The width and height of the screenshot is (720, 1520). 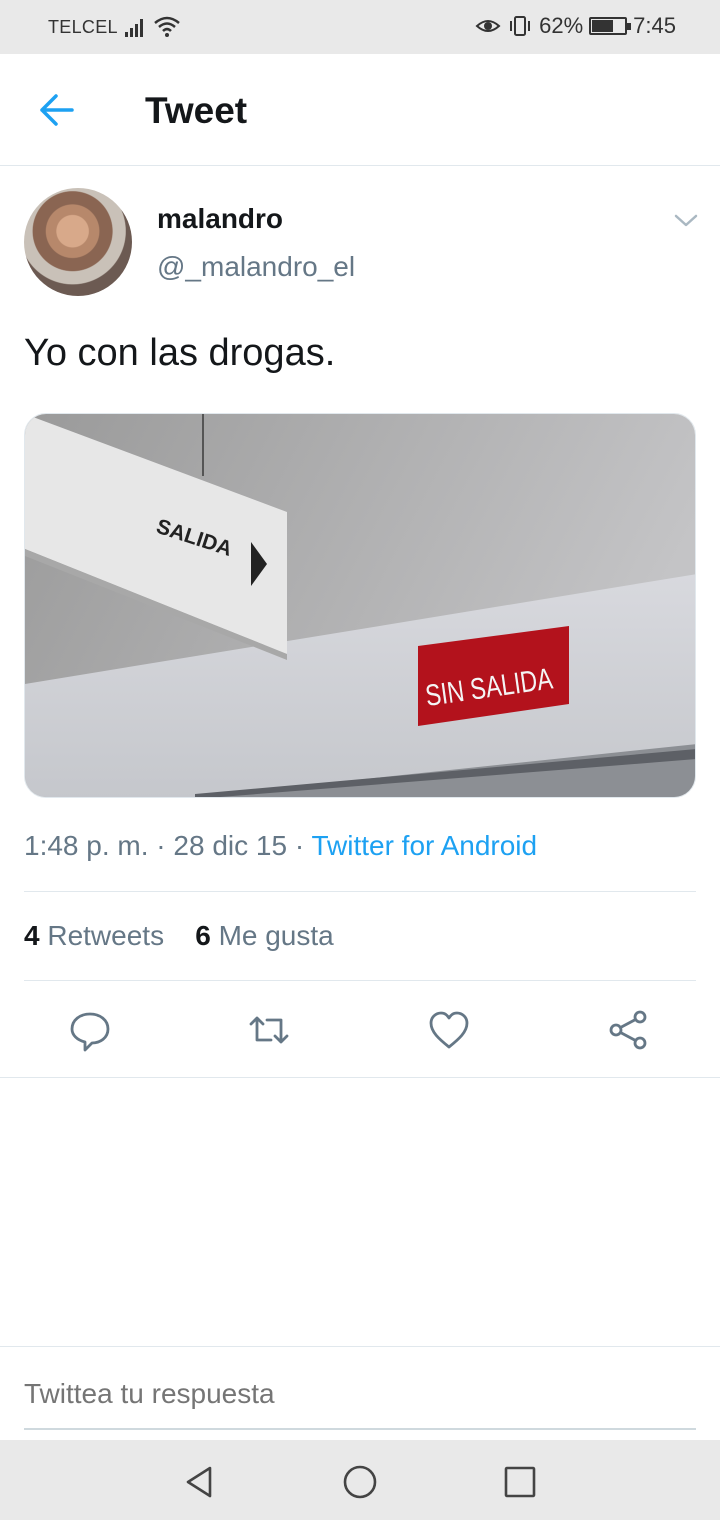 I want to click on battery-level, so click(x=603, y=26).